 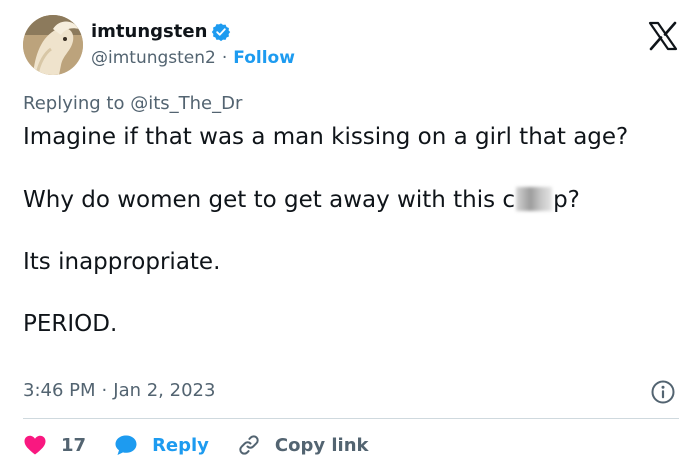 I want to click on tweet-time: 3:46 PM, so click(x=59, y=390).